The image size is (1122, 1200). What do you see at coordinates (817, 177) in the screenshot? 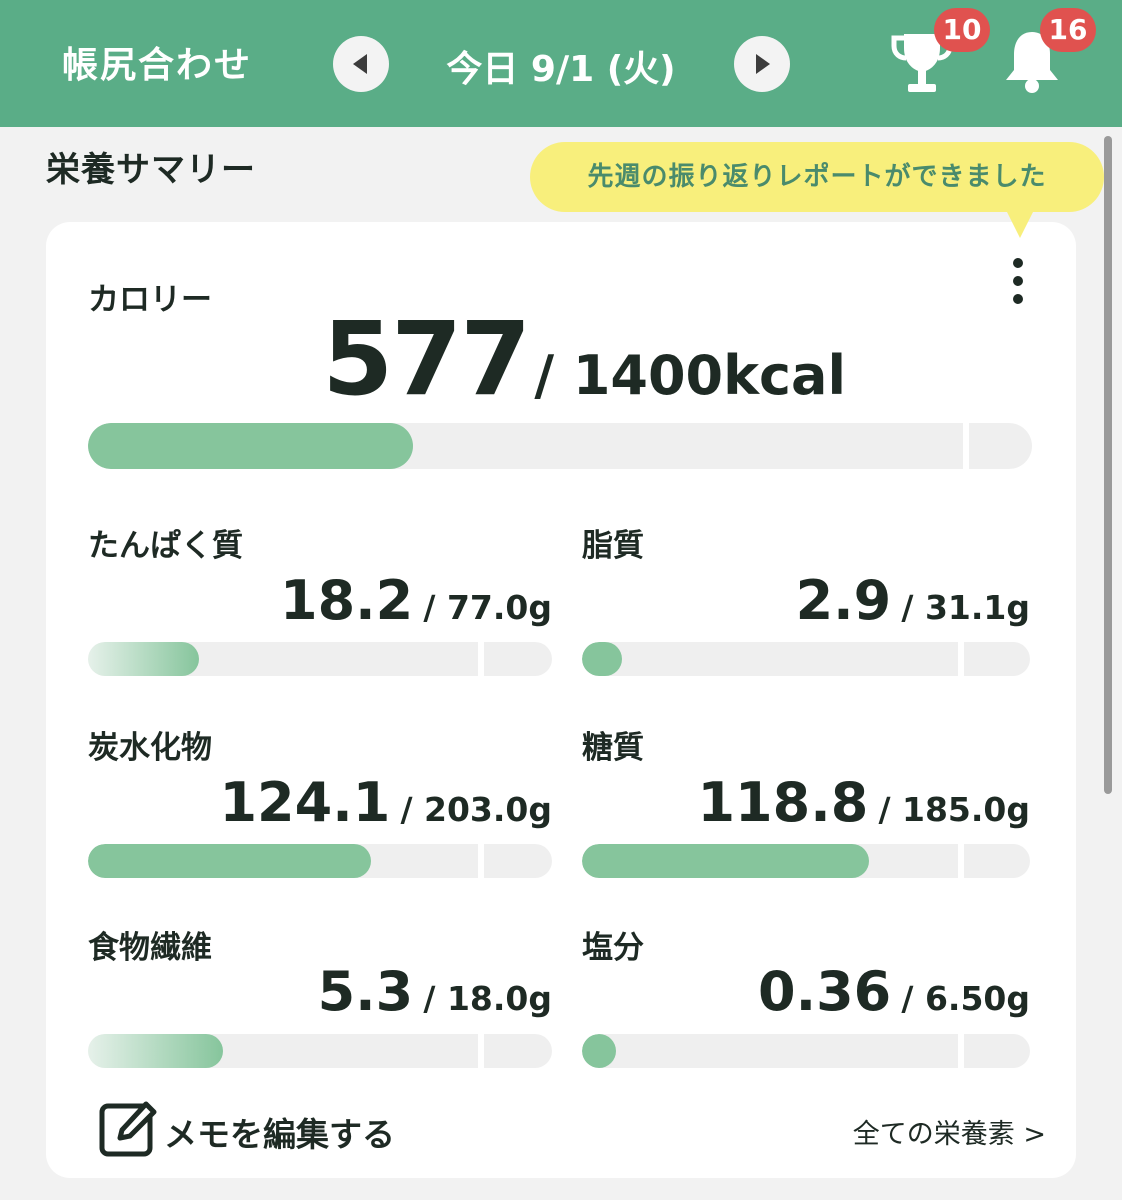
I see `weekly-report-tooltip: 先週の振り返りレポートができました` at bounding box center [817, 177].